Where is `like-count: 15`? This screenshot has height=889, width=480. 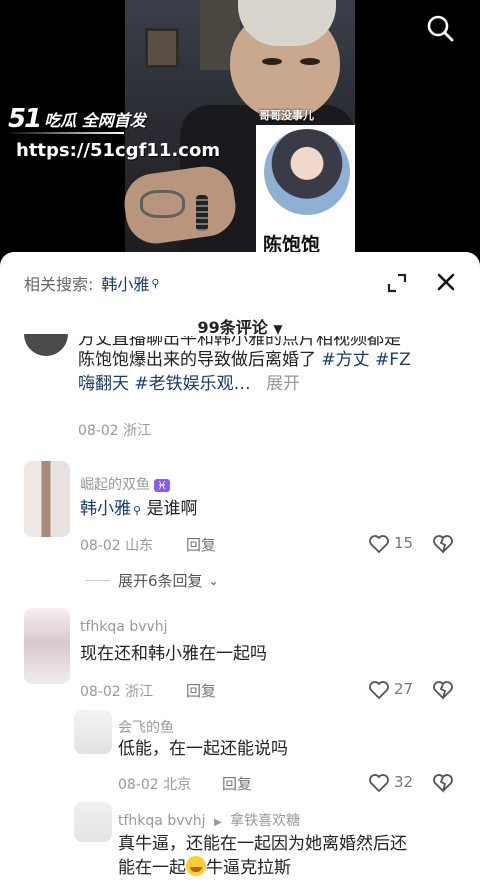
like-count: 15 is located at coordinates (404, 543).